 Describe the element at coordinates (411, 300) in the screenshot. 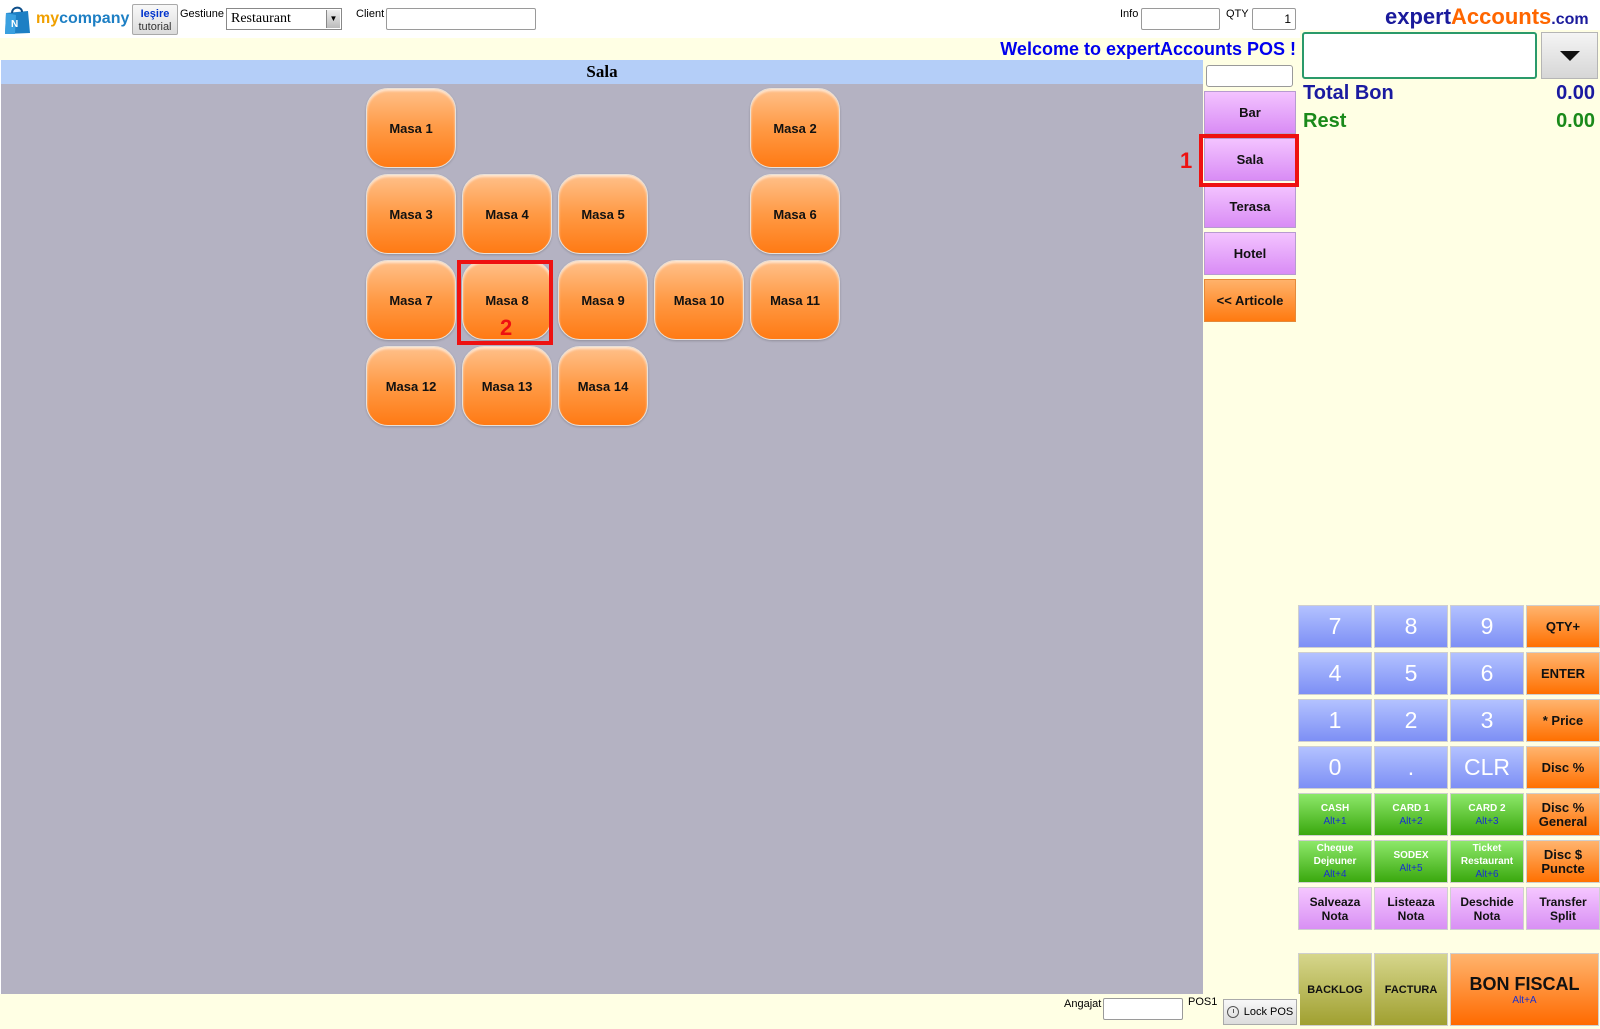

I see `table-masa-7: Masa 7` at that location.